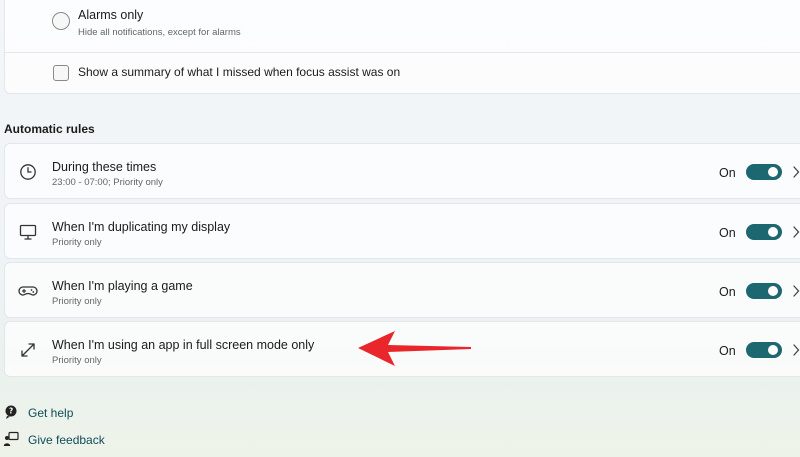 The image size is (800, 457). Describe the element at coordinates (50, 413) in the screenshot. I see `get-help-link: Get help` at that location.